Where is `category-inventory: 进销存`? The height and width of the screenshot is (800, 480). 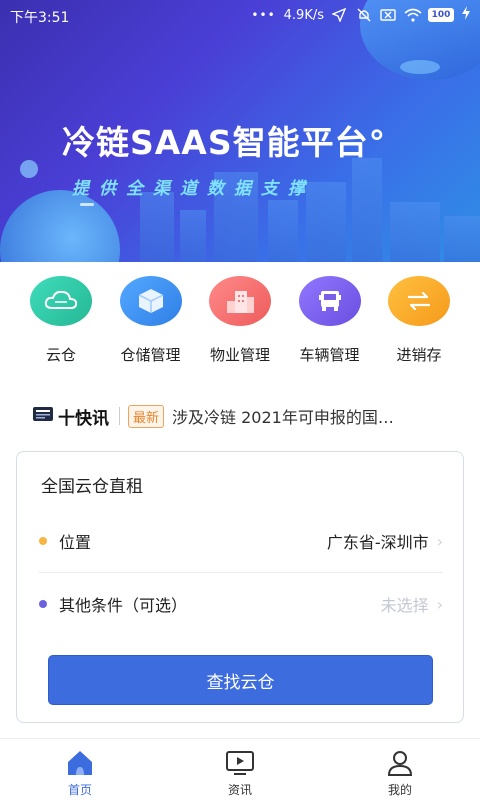
category-inventory: 进销存 is located at coordinates (419, 320).